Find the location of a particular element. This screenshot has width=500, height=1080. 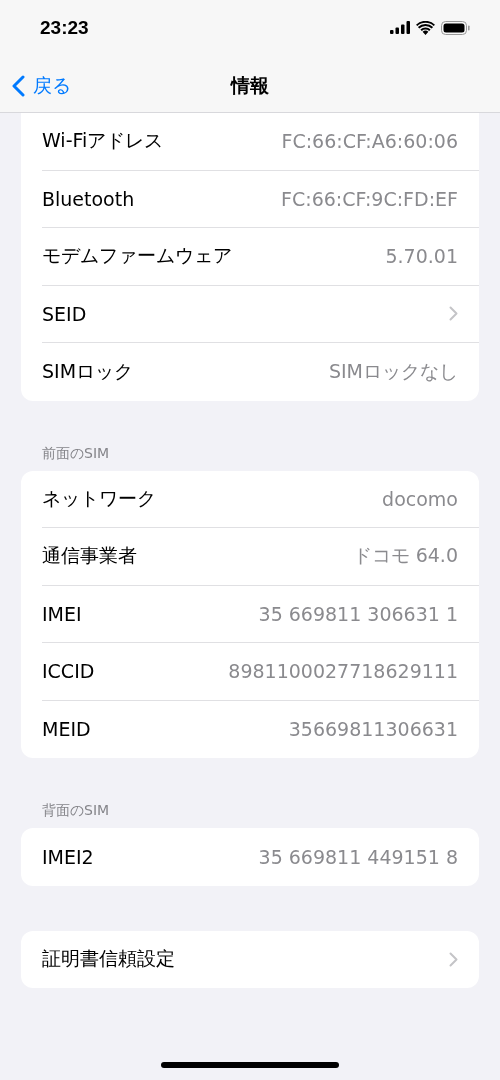

row-label: モデムファームウェア is located at coordinates (137, 256).